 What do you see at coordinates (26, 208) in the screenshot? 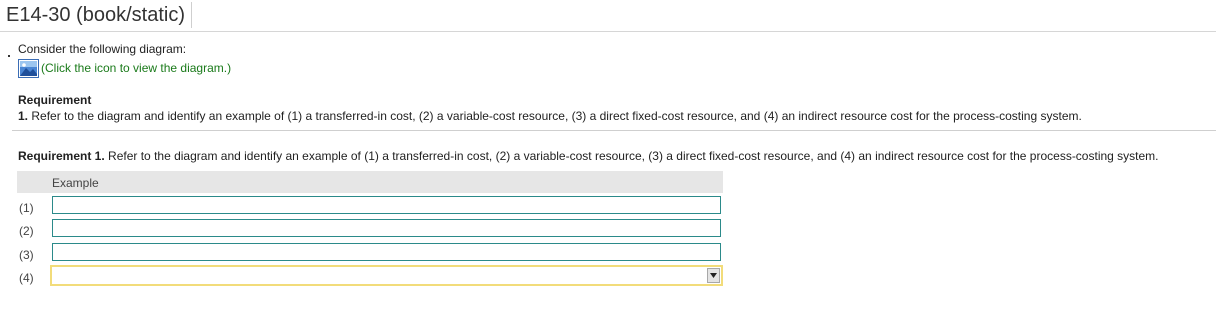
I see `row-label-1: (1)` at bounding box center [26, 208].